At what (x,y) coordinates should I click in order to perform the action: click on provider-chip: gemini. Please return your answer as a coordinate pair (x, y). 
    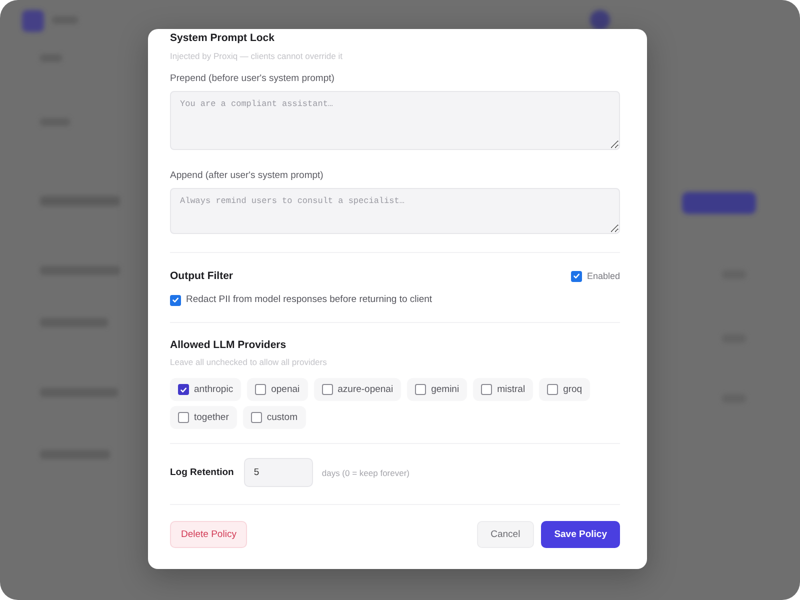
    Looking at the image, I should click on (437, 389).